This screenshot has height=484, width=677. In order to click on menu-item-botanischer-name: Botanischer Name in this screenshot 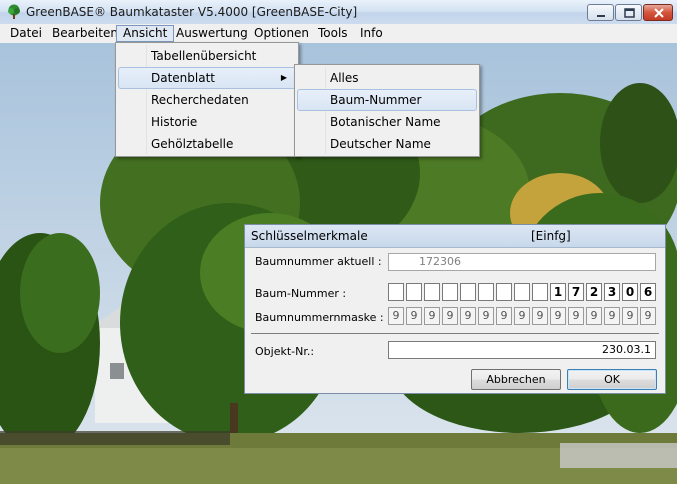, I will do `click(387, 122)`.